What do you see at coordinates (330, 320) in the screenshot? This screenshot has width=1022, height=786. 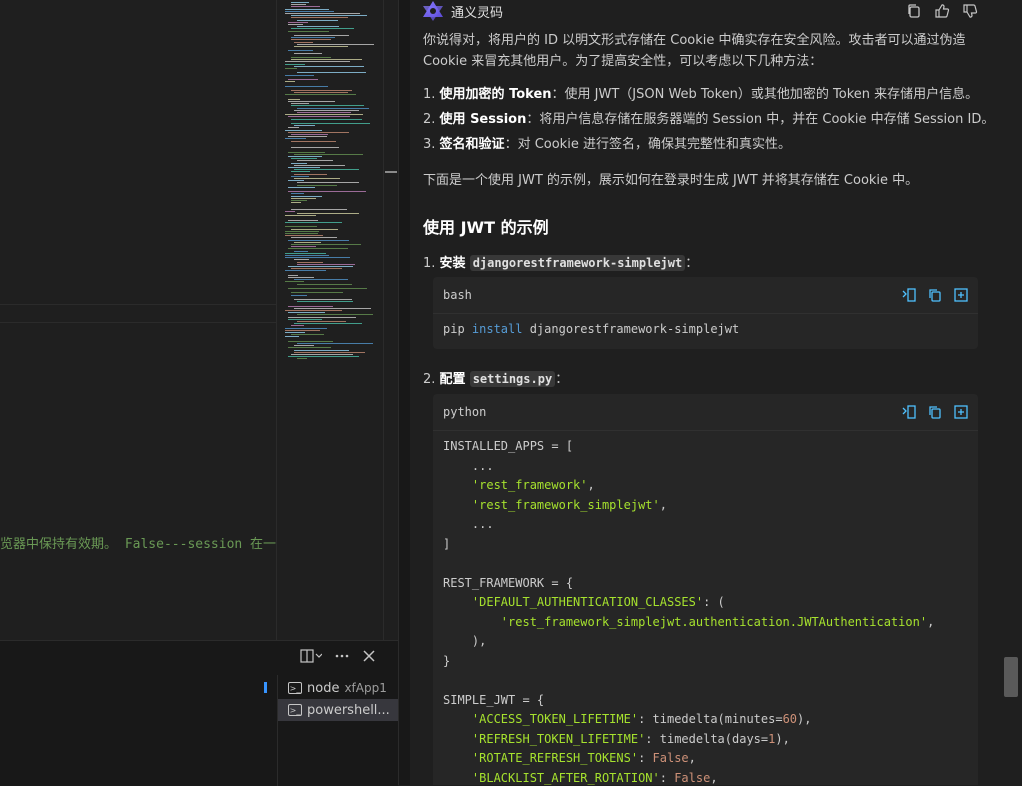 I see `minimap` at bounding box center [330, 320].